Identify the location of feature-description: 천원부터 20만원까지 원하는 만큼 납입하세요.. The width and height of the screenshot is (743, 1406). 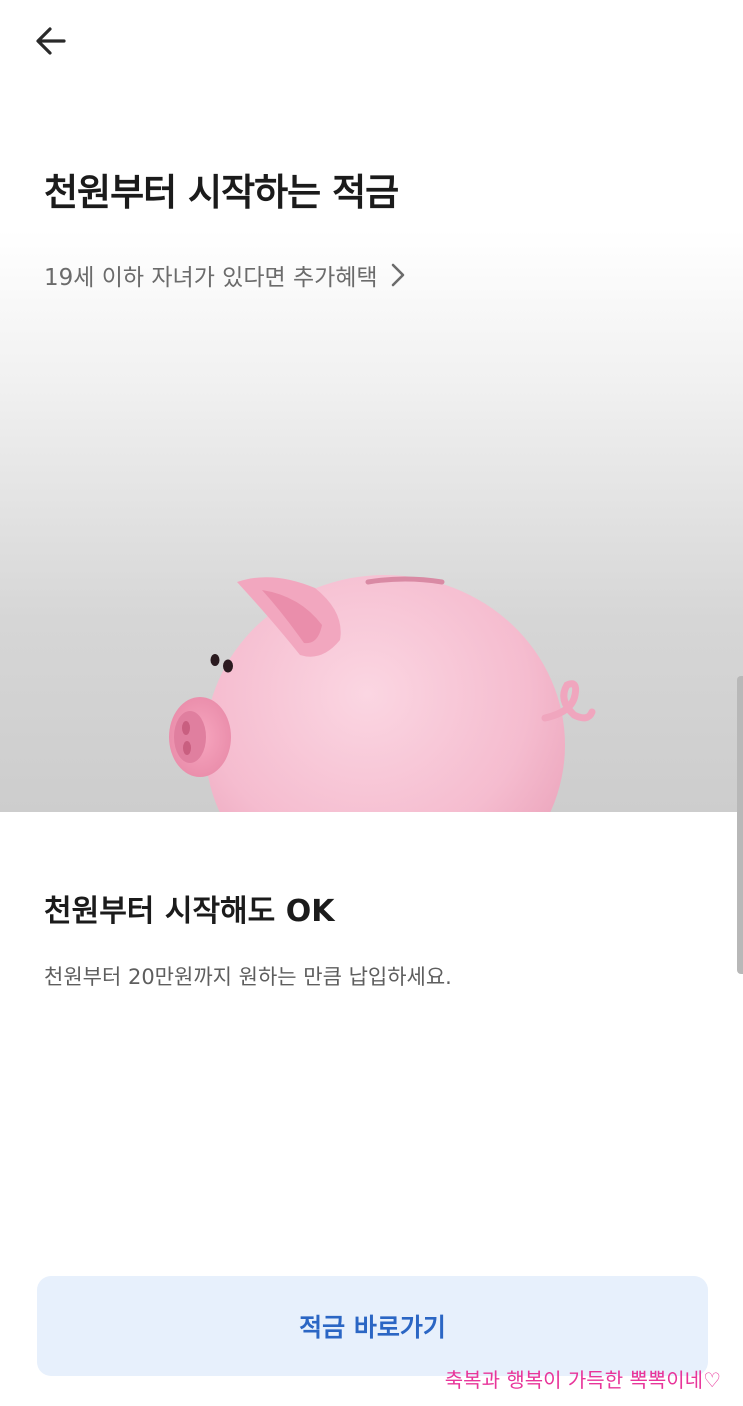
(248, 977).